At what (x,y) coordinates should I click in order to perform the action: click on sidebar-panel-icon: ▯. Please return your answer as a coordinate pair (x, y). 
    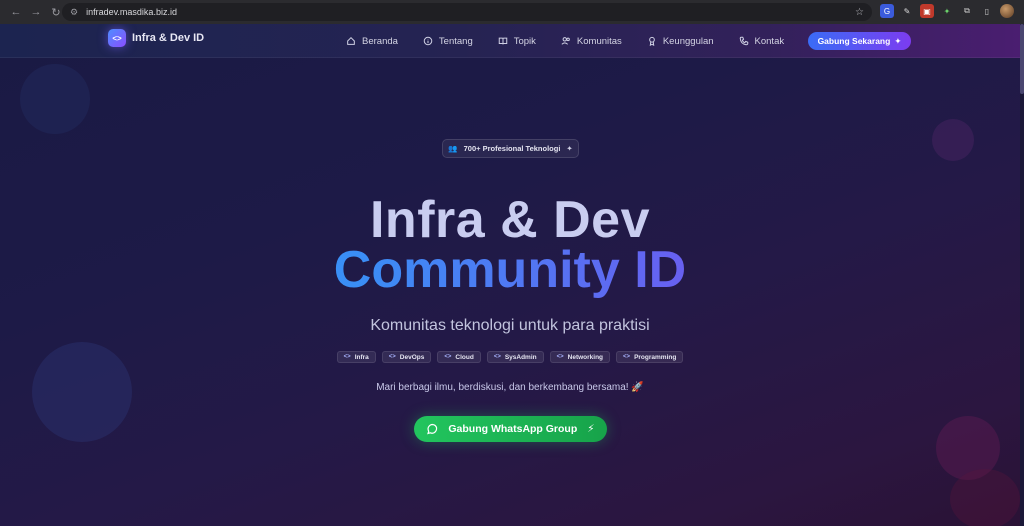
    Looking at the image, I should click on (987, 11).